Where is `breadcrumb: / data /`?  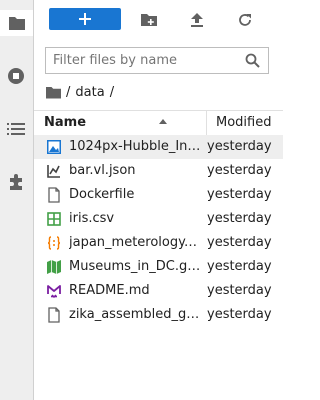
breadcrumb: / data / is located at coordinates (80, 92).